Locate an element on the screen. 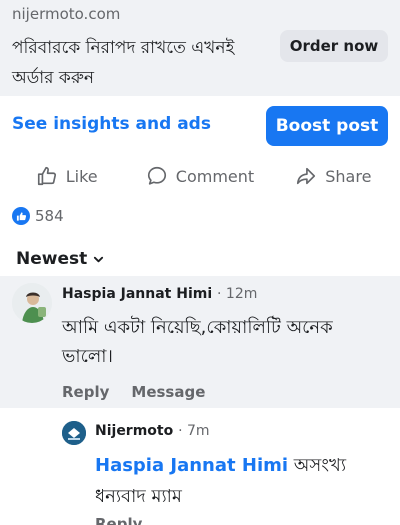 This screenshot has height=525, width=400. reaction-summary: 584 is located at coordinates (38, 216).